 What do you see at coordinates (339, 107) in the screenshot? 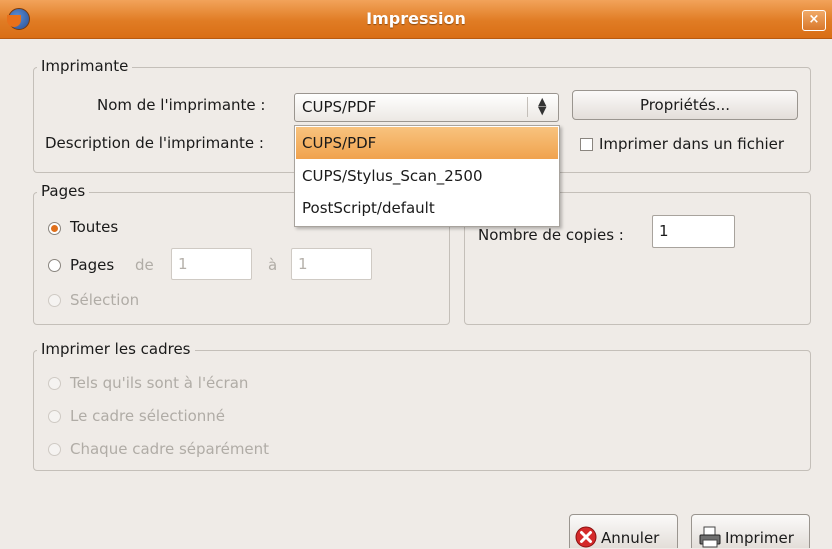
I see `printer-select-value: CUPS/PDF` at bounding box center [339, 107].